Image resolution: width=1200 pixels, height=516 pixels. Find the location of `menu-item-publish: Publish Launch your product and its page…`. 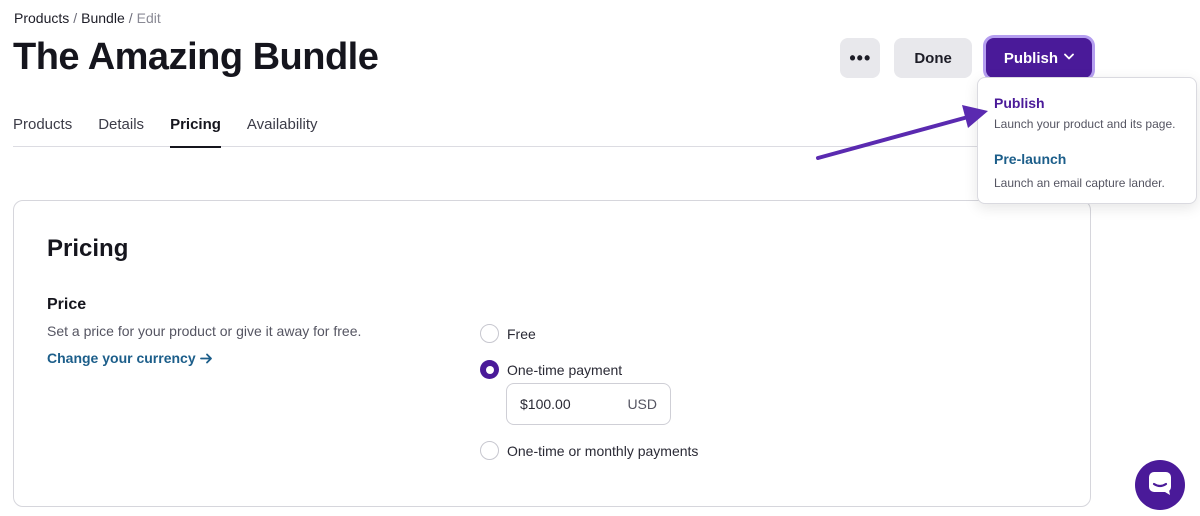

menu-item-publish: Publish Launch your product and its page… is located at coordinates (1084, 113).